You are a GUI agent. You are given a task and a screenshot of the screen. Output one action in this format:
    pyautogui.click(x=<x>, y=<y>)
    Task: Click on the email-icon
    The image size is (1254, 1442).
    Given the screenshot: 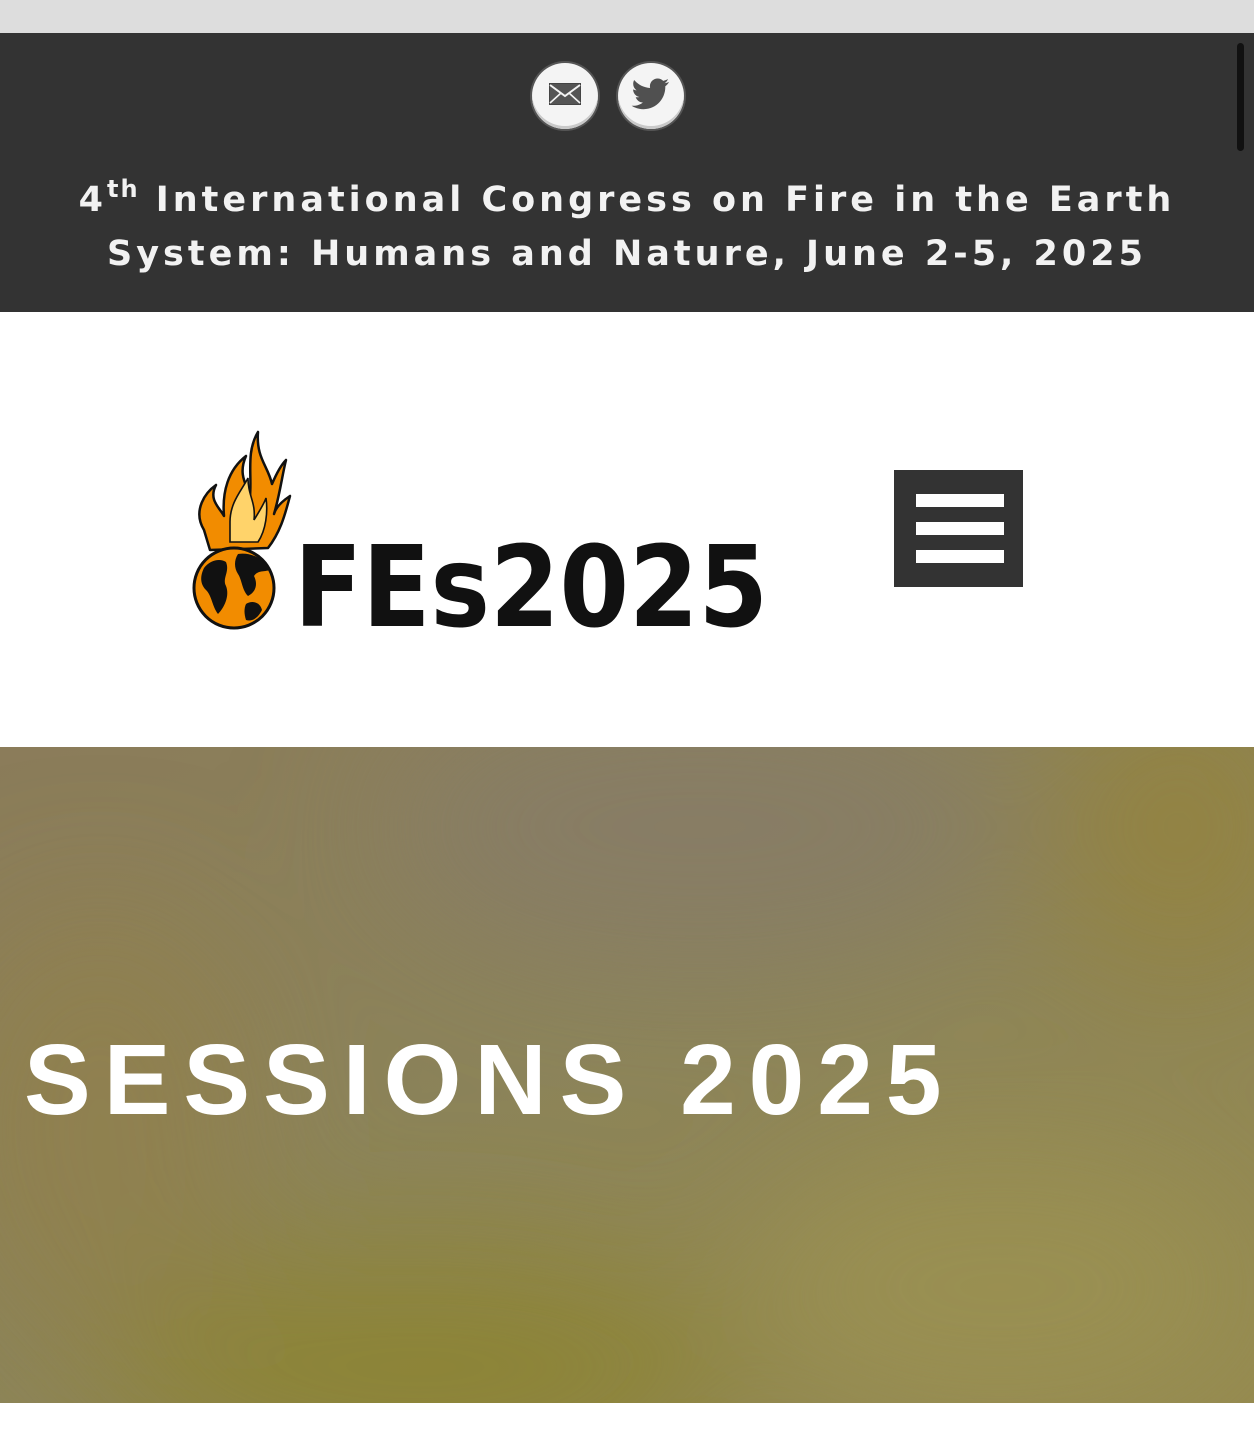 What is the action you would take?
    pyautogui.click(x=565, y=96)
    